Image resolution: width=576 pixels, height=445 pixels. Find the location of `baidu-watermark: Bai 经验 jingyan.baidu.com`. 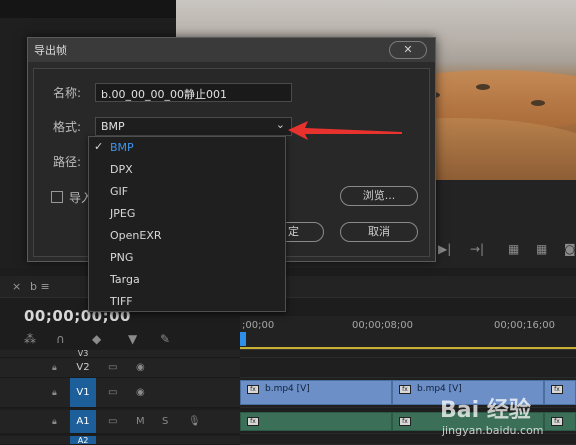

baidu-watermark: Bai 经验 jingyan.baidu.com is located at coordinates (508, 418).